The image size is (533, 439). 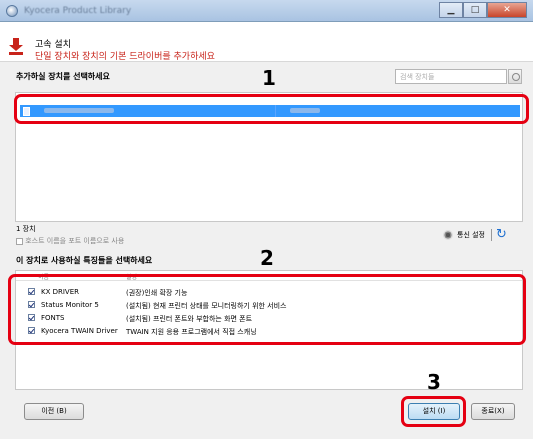 I want to click on window-controls: ▁ □ ✕, so click(x=483, y=10).